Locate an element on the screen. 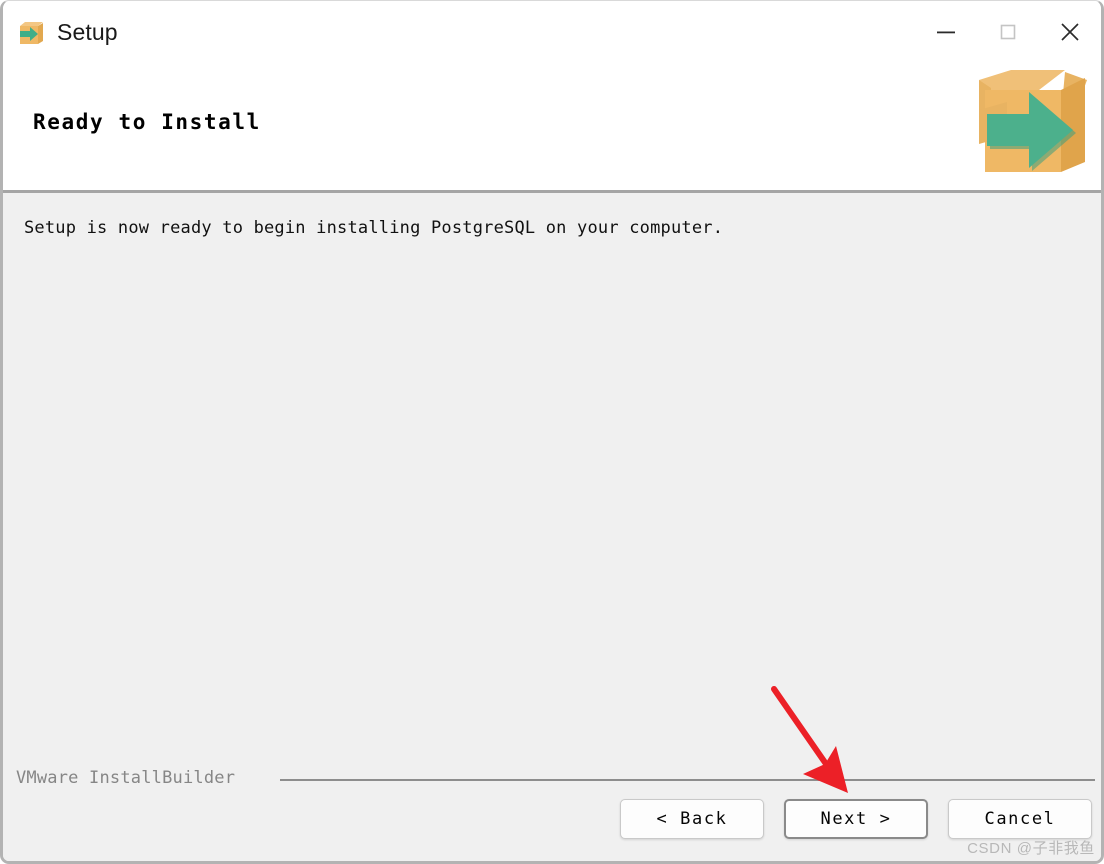 This screenshot has width=1104, height=864. minimize-icon is located at coordinates (946, 32).